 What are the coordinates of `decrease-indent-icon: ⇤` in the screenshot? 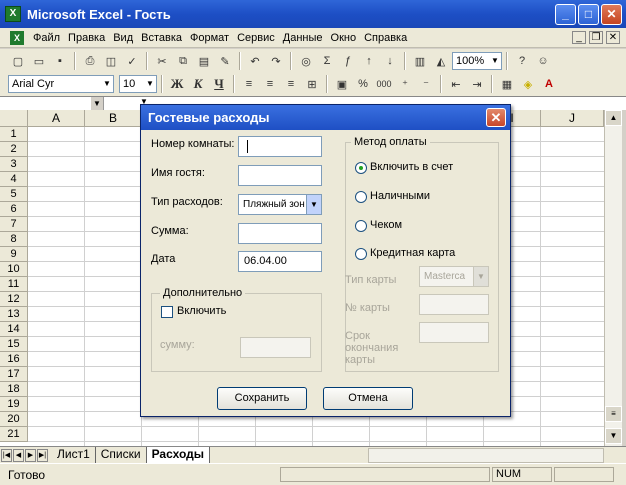 It's located at (456, 84).